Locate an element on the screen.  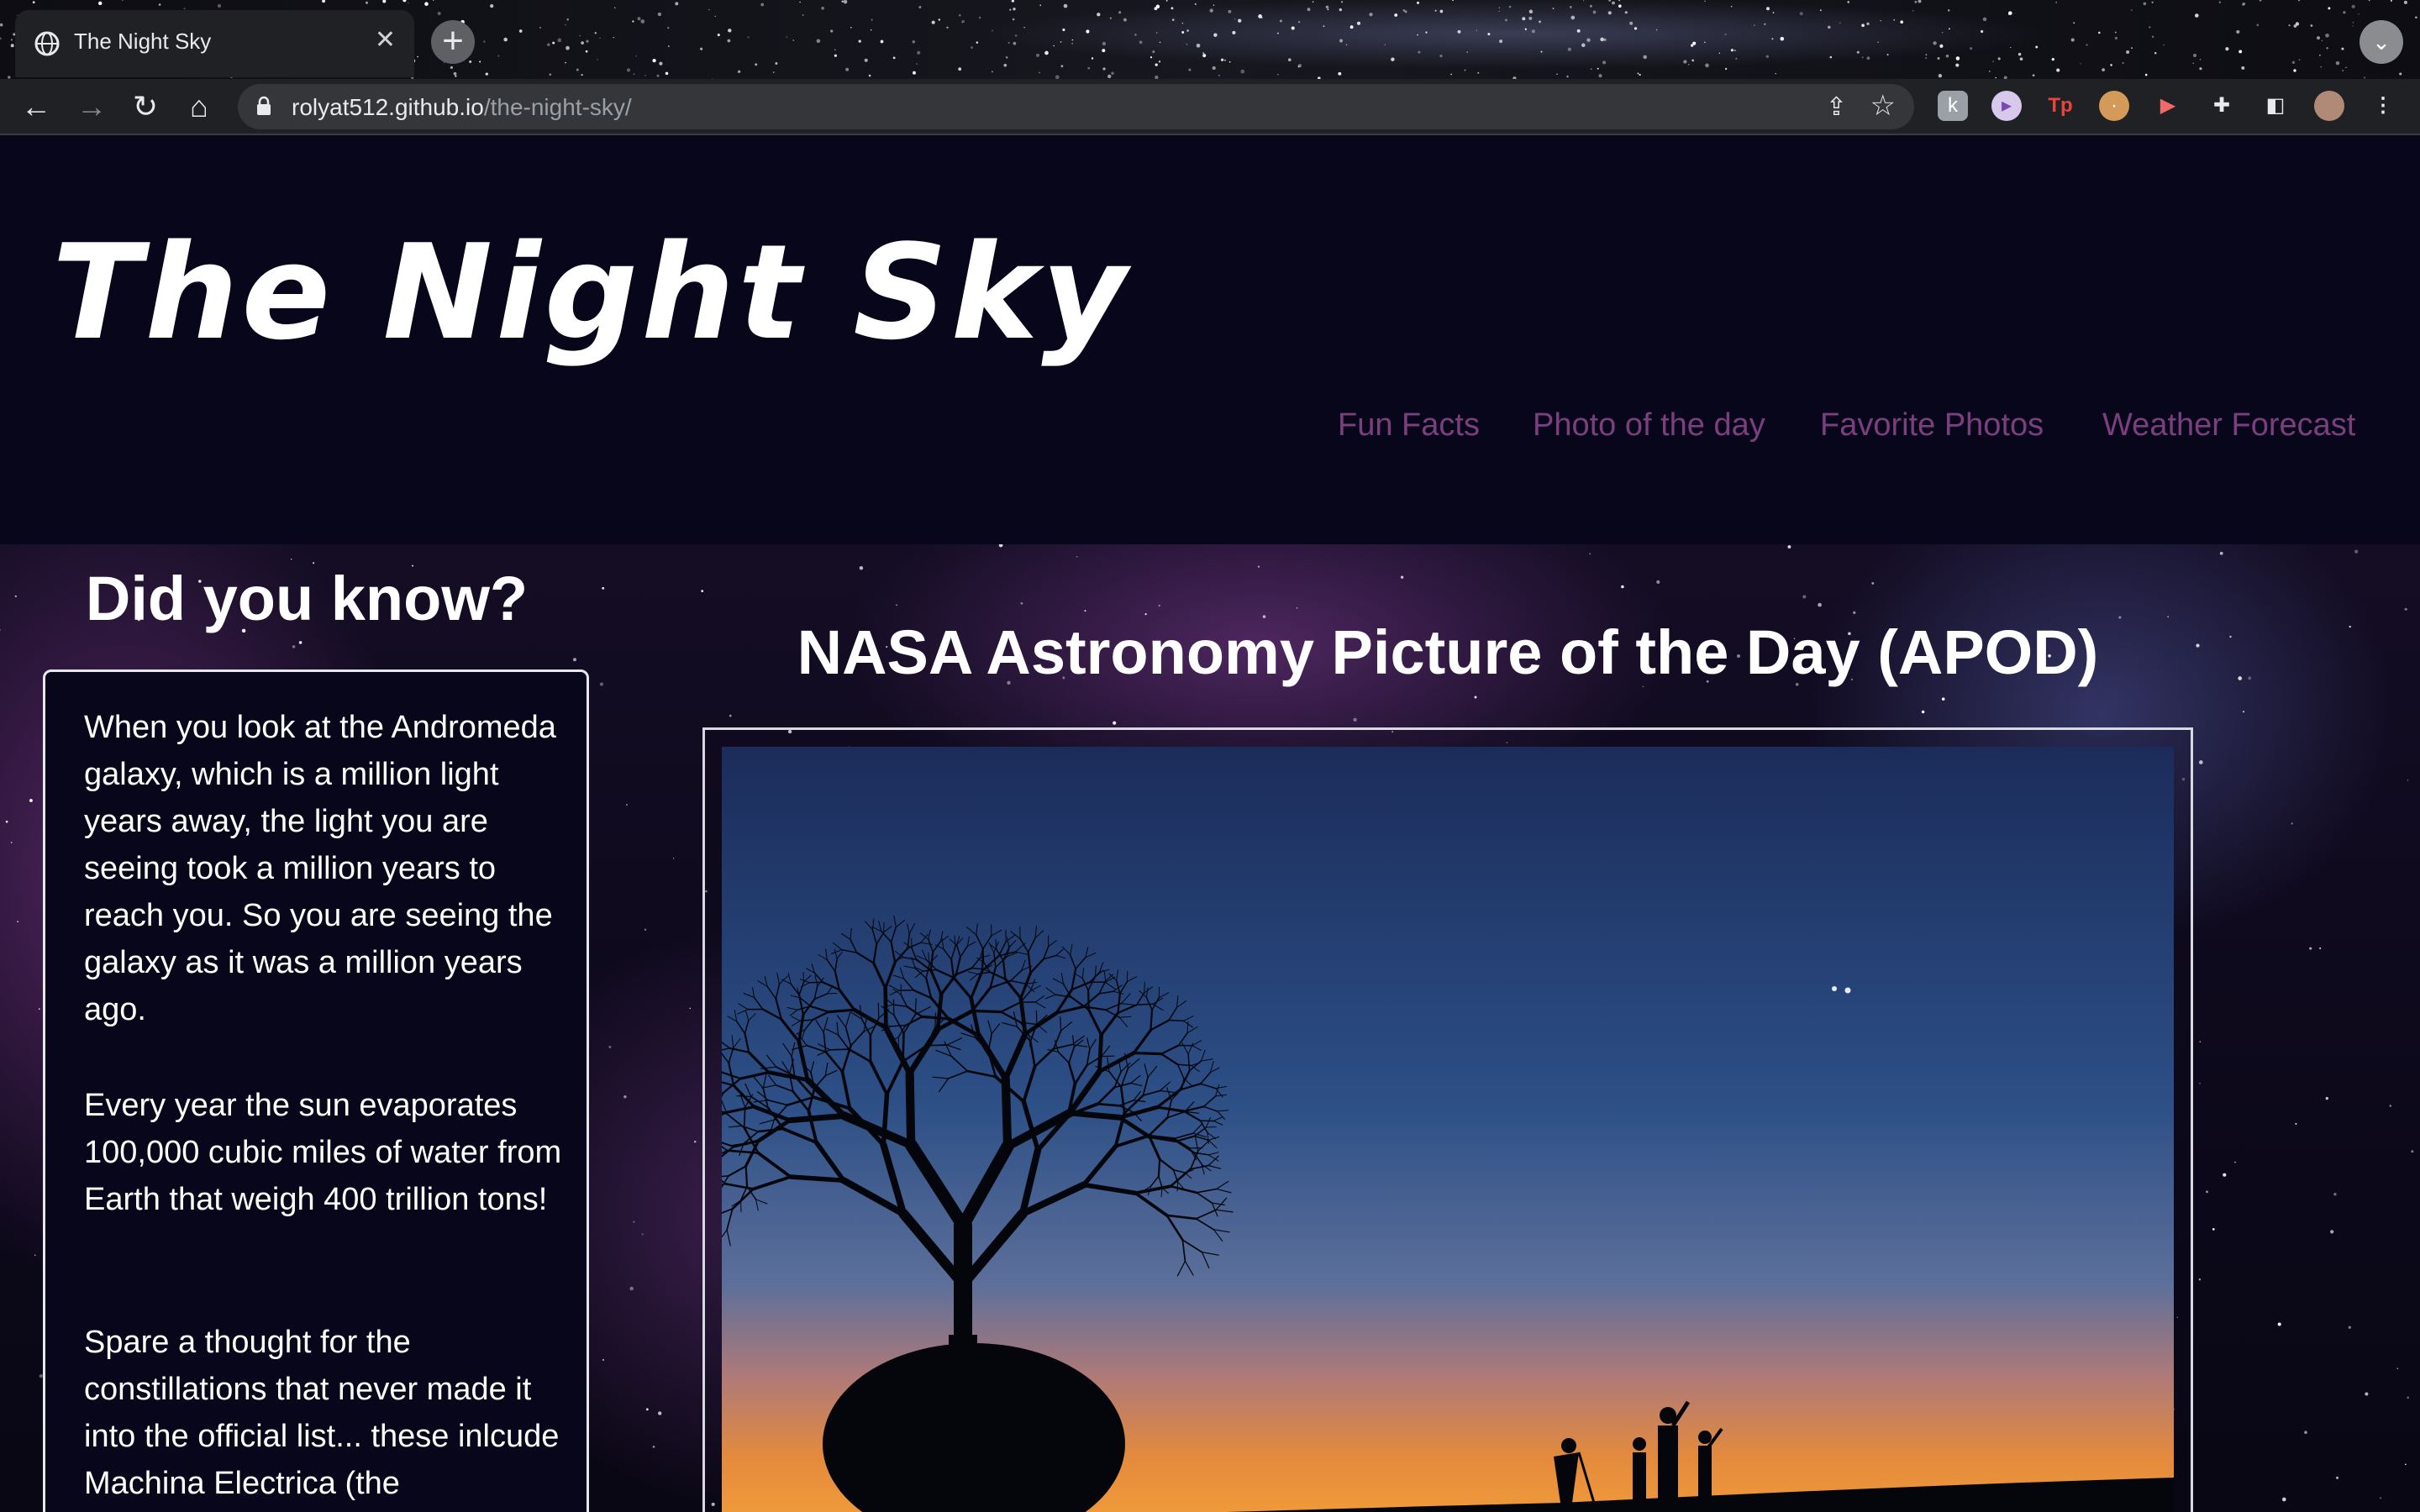
back-arrow-icon: ← is located at coordinates (36, 107).